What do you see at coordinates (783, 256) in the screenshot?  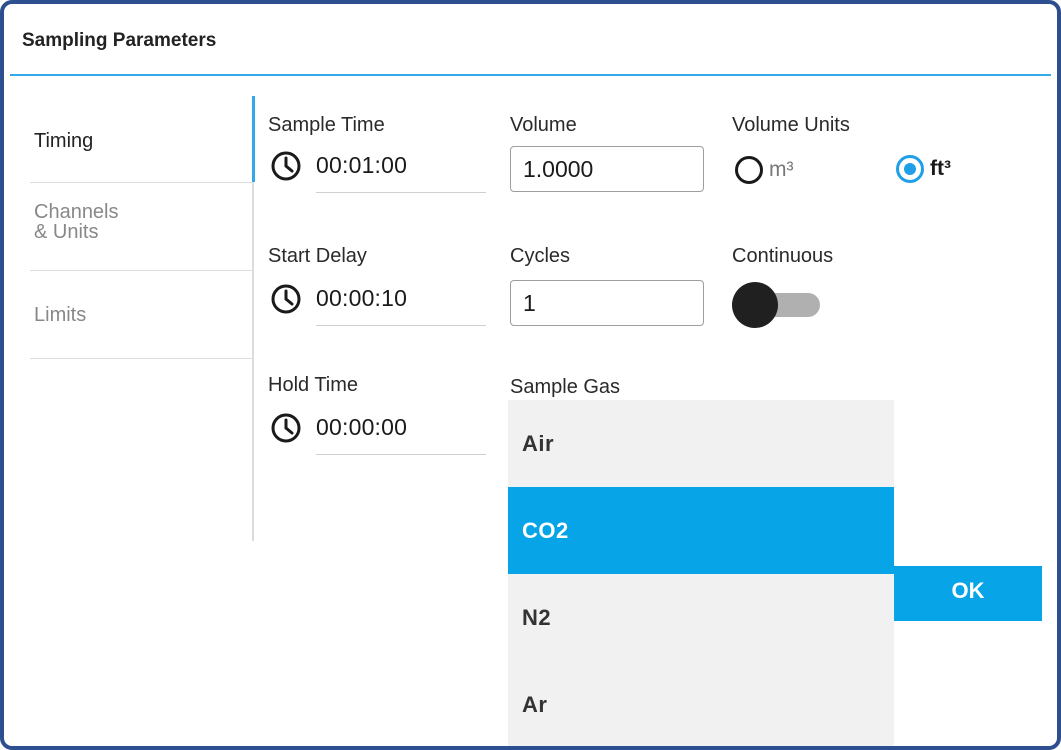 I see `continuous-label: Continuous` at bounding box center [783, 256].